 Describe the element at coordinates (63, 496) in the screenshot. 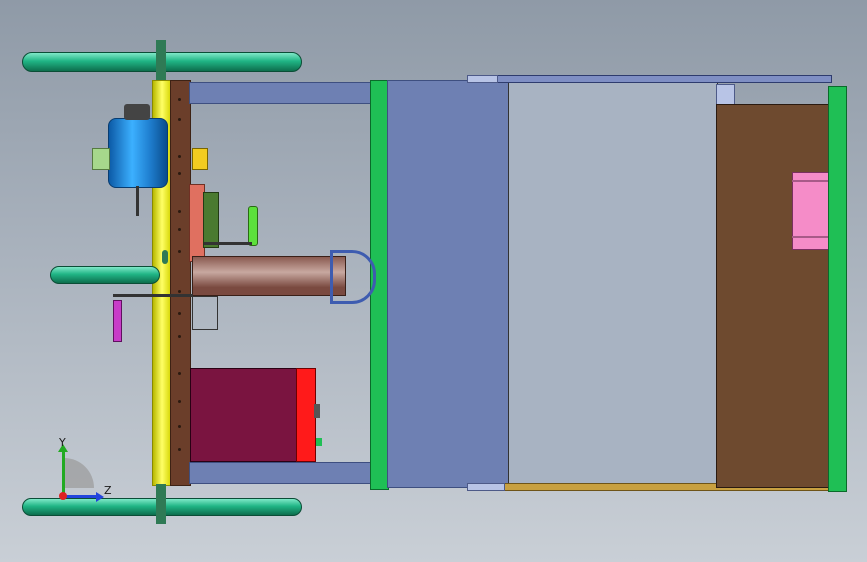

I see `origin-dot` at that location.